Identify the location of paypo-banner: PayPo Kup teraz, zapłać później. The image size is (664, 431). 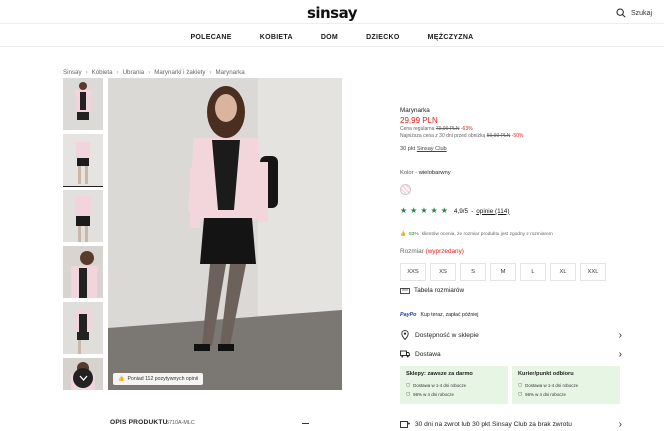
(439, 315).